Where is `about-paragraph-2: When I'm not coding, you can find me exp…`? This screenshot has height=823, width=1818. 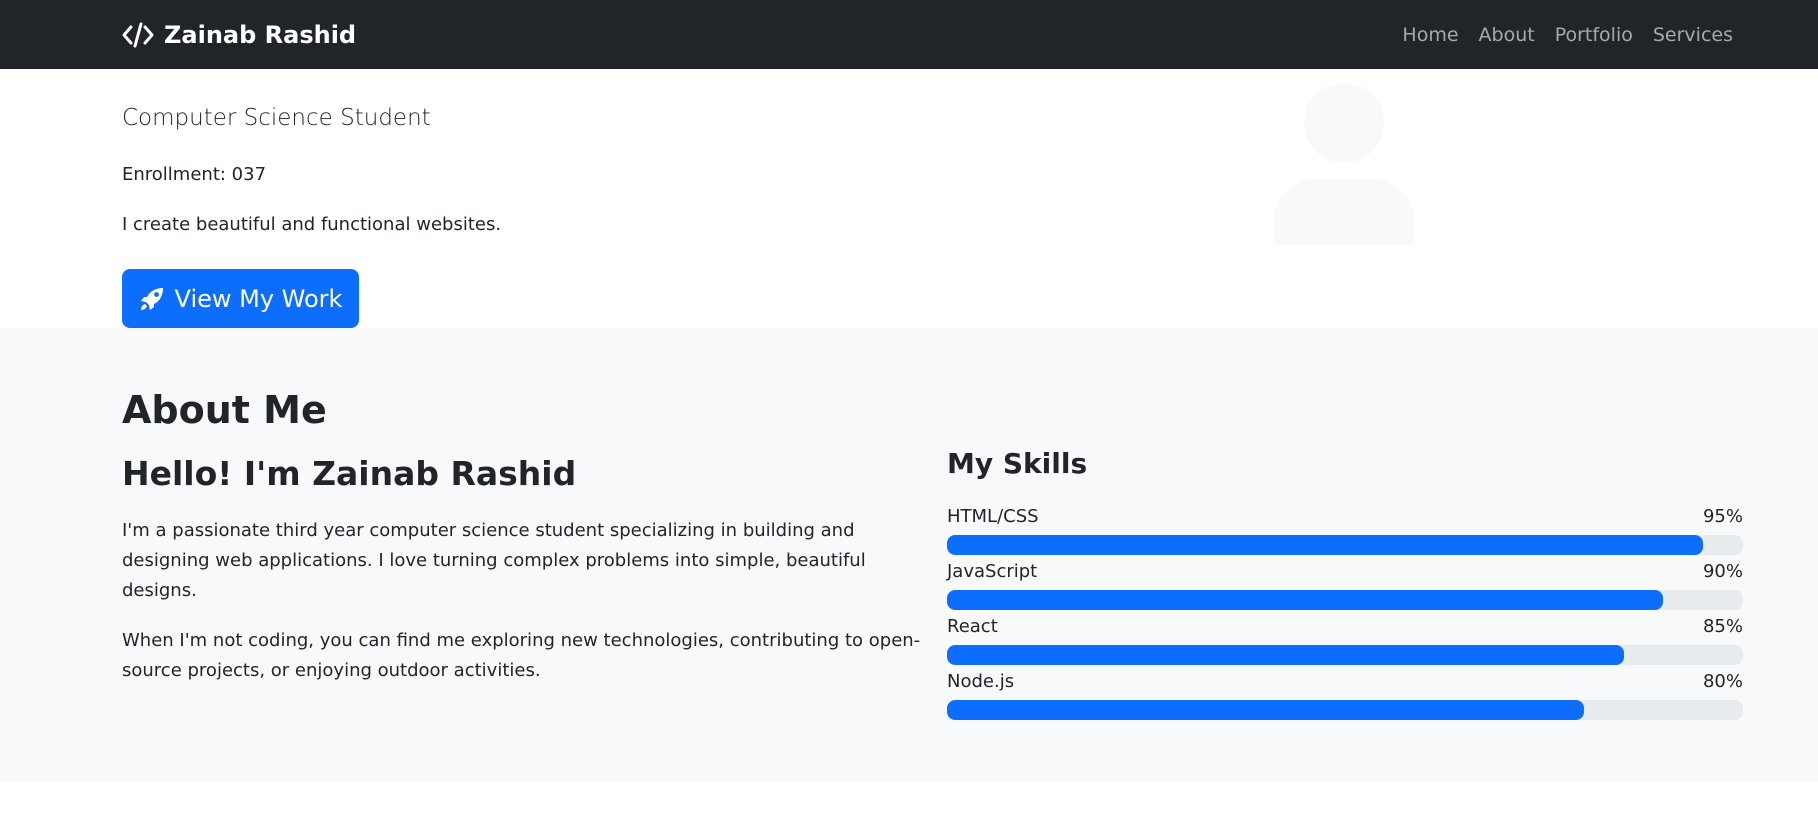
about-paragraph-2: When I'm not coding, you can find me exp… is located at coordinates (521, 655).